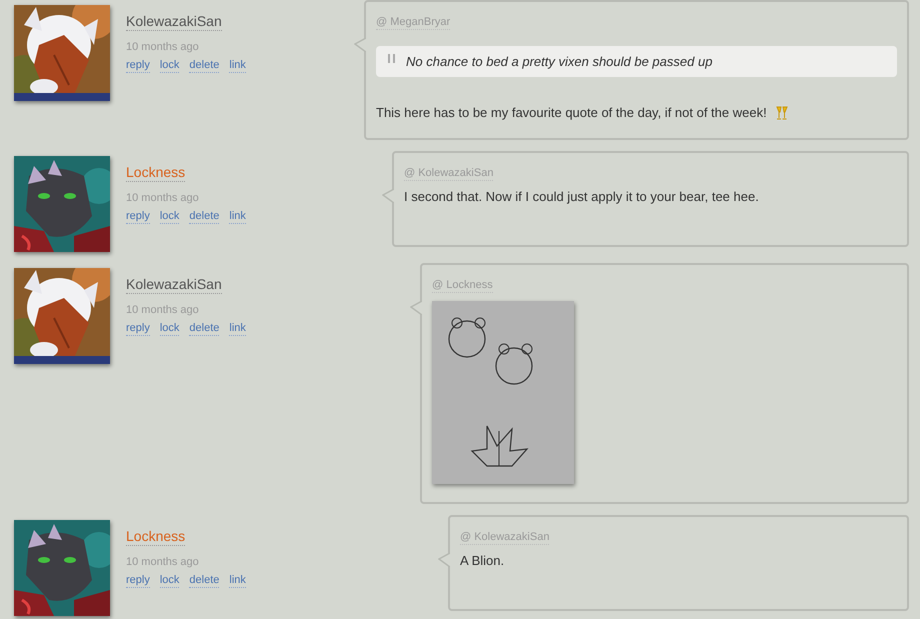 The image size is (920, 619). Describe the element at coordinates (581, 196) in the screenshot. I see `comment-text: I second that. Now if I could just apply it to your bear, tee hee.` at that location.